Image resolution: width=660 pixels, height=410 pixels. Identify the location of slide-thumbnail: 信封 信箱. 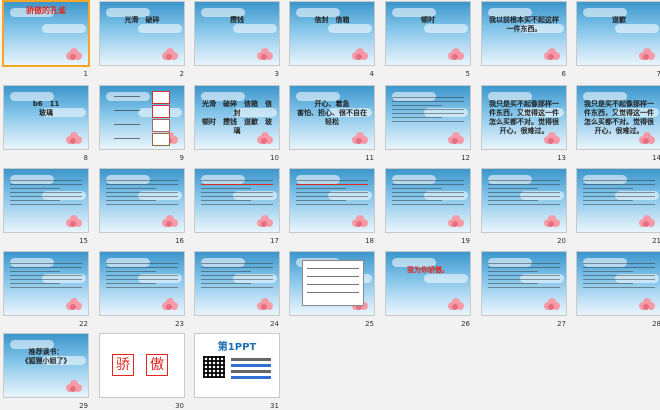
(332, 33).